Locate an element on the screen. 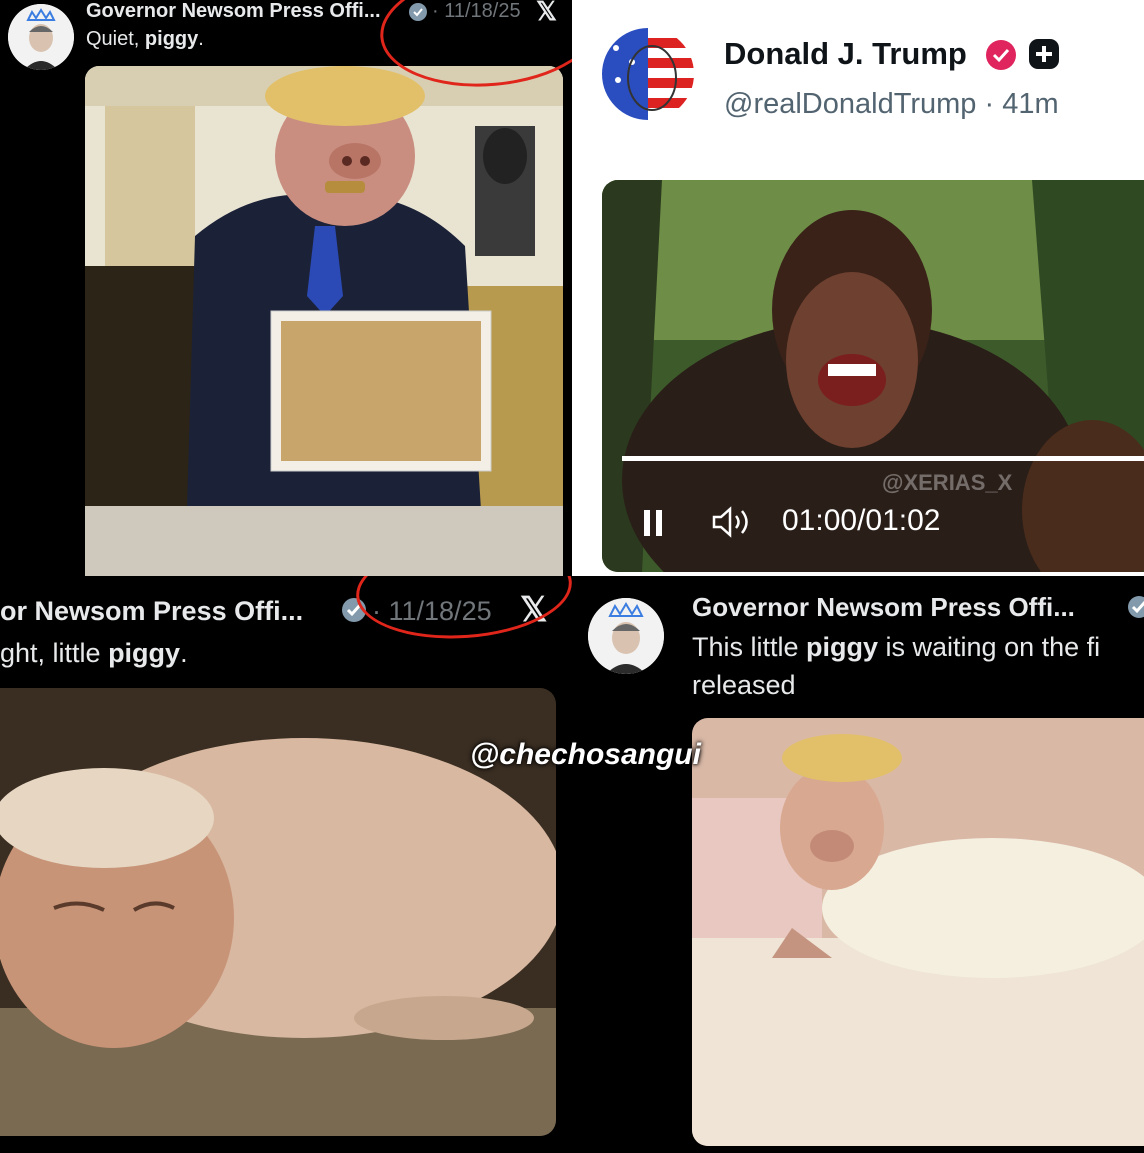 This screenshot has height=1153, width=1144. volume-button is located at coordinates (734, 522).